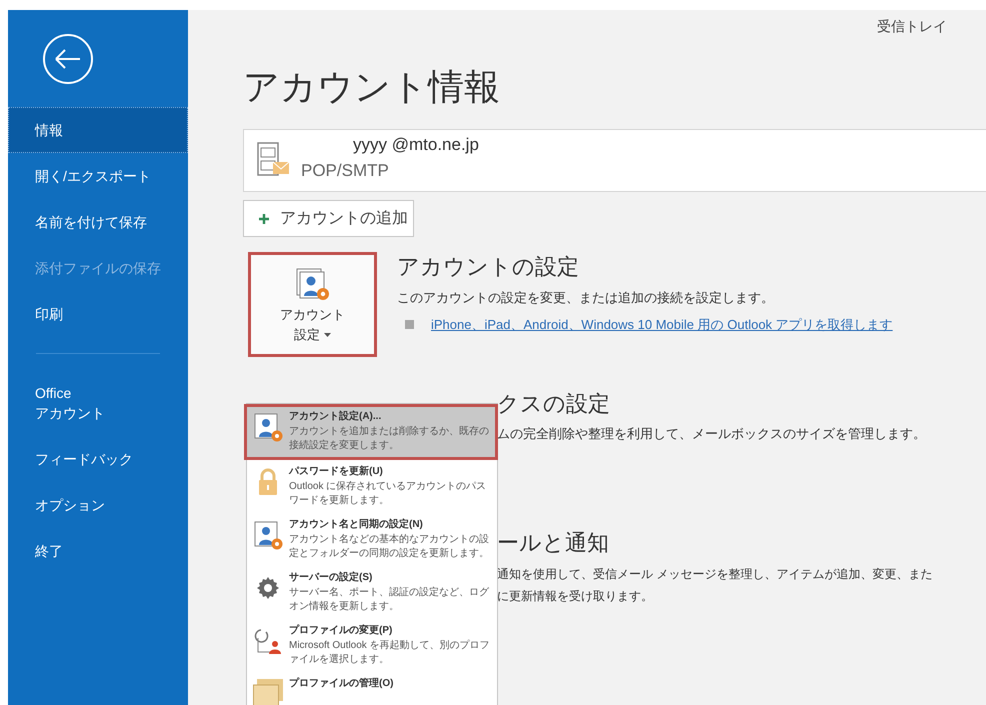 Image resolution: width=986 pixels, height=705 pixels. Describe the element at coordinates (372, 539) in the screenshot. I see `menu-item: アカウント名と同期の設定(N) アカウント名などの基本的なアカウントの設定とフォルダーの同期の設定を更新します。` at that location.